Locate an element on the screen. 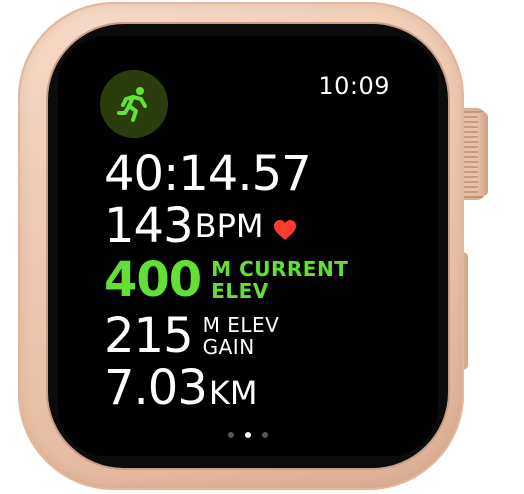 This screenshot has width=524, height=494. page-dot-2-active is located at coordinates (248, 435).